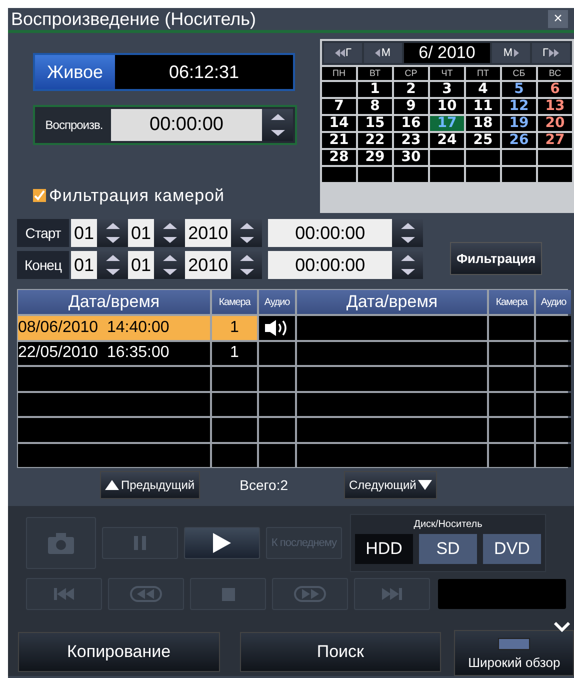  I want to click on calendar-day: 30, so click(411, 157).